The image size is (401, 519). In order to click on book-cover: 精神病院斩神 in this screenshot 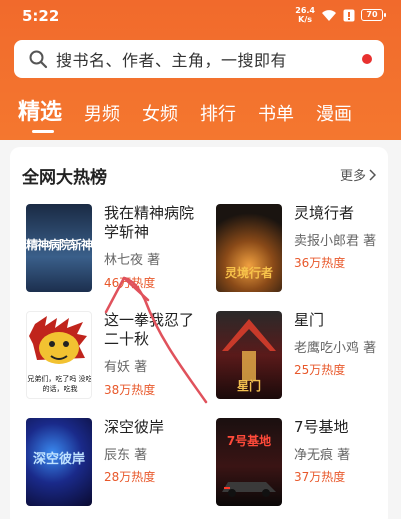, I will do `click(59, 248)`.